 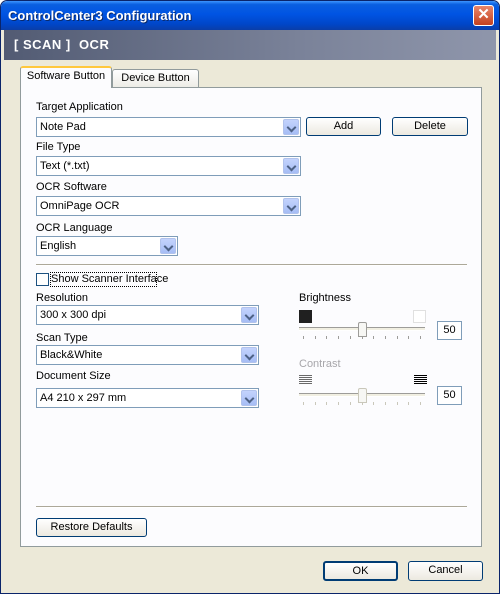 I want to click on ocr-software-select: OmniPage OCR, so click(x=168, y=206).